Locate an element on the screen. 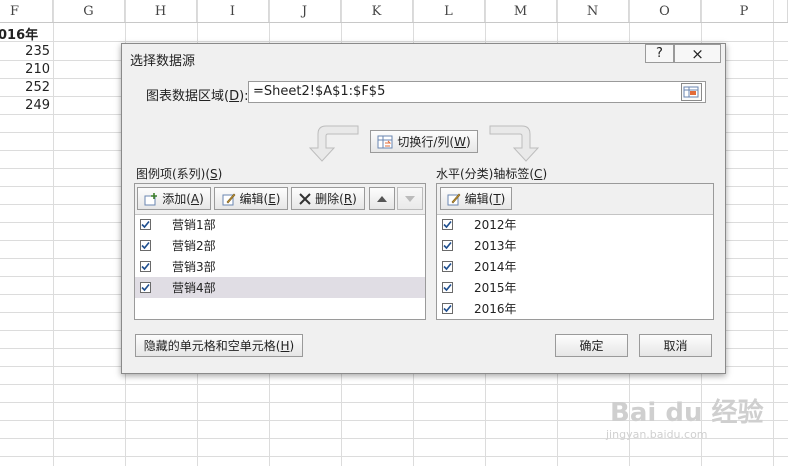 This screenshot has height=466, width=788. category-name: 2016年 is located at coordinates (495, 309).